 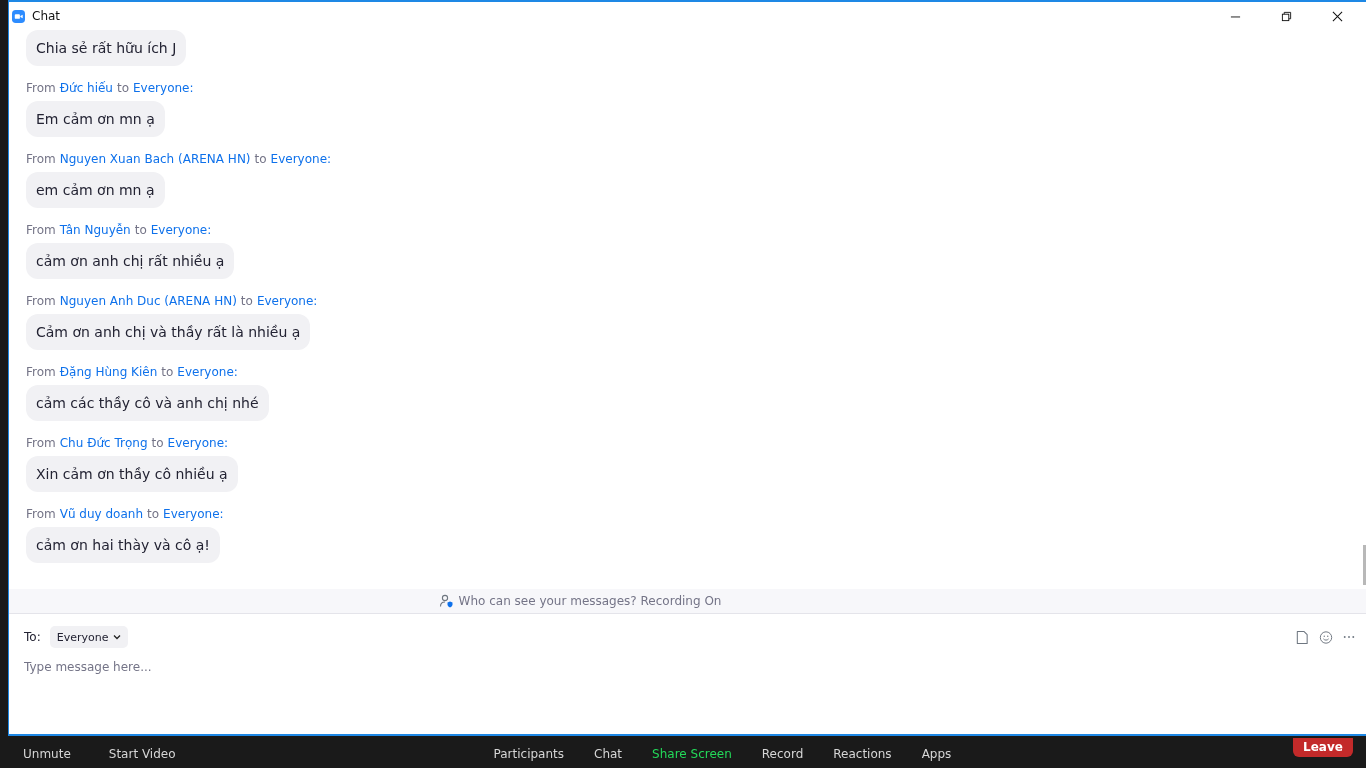 I want to click on sender-name: Chu Đức Trọng, so click(x=103, y=443).